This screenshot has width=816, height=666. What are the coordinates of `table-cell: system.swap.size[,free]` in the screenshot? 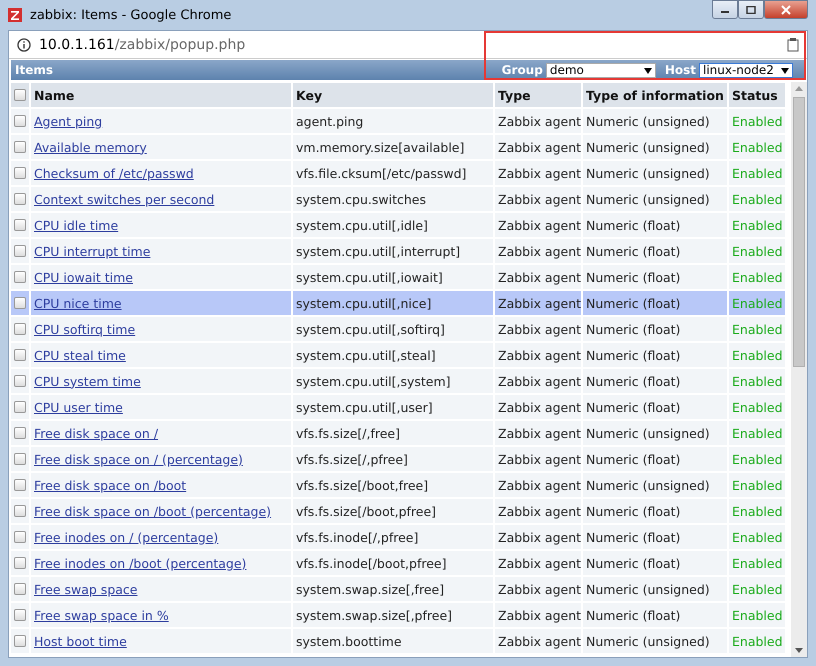 It's located at (393, 589).